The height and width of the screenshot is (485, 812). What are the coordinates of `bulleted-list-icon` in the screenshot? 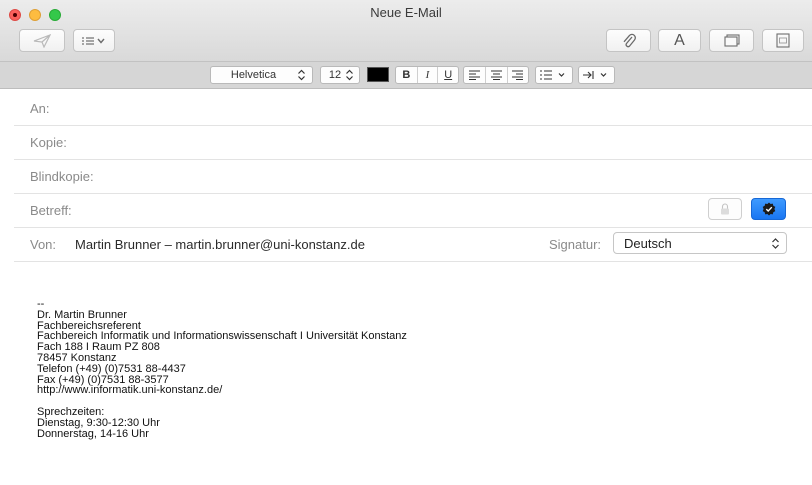 It's located at (552, 75).